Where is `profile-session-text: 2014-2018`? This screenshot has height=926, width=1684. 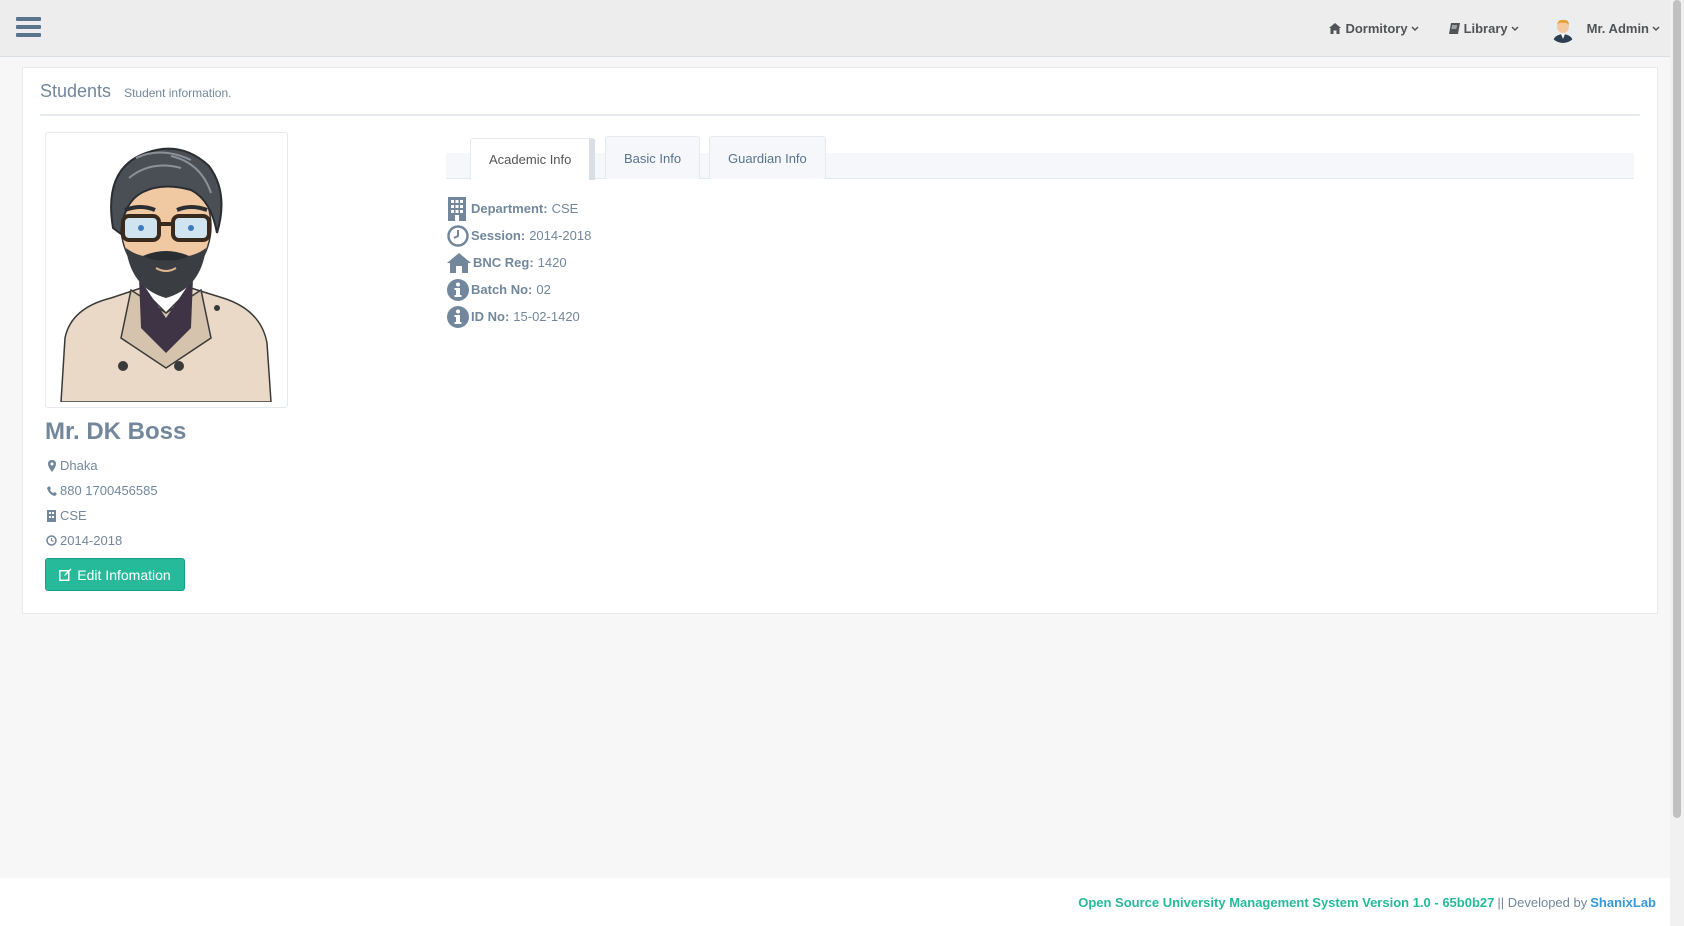 profile-session-text: 2014-2018 is located at coordinates (91, 540).